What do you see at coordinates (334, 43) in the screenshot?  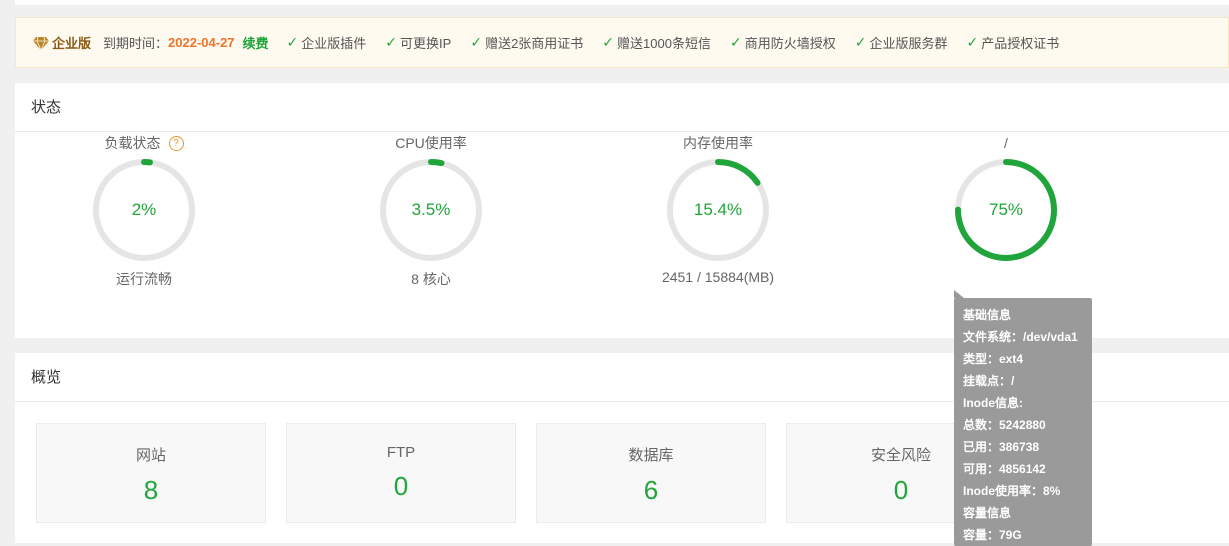 I see `perk-label: 企业版插件` at bounding box center [334, 43].